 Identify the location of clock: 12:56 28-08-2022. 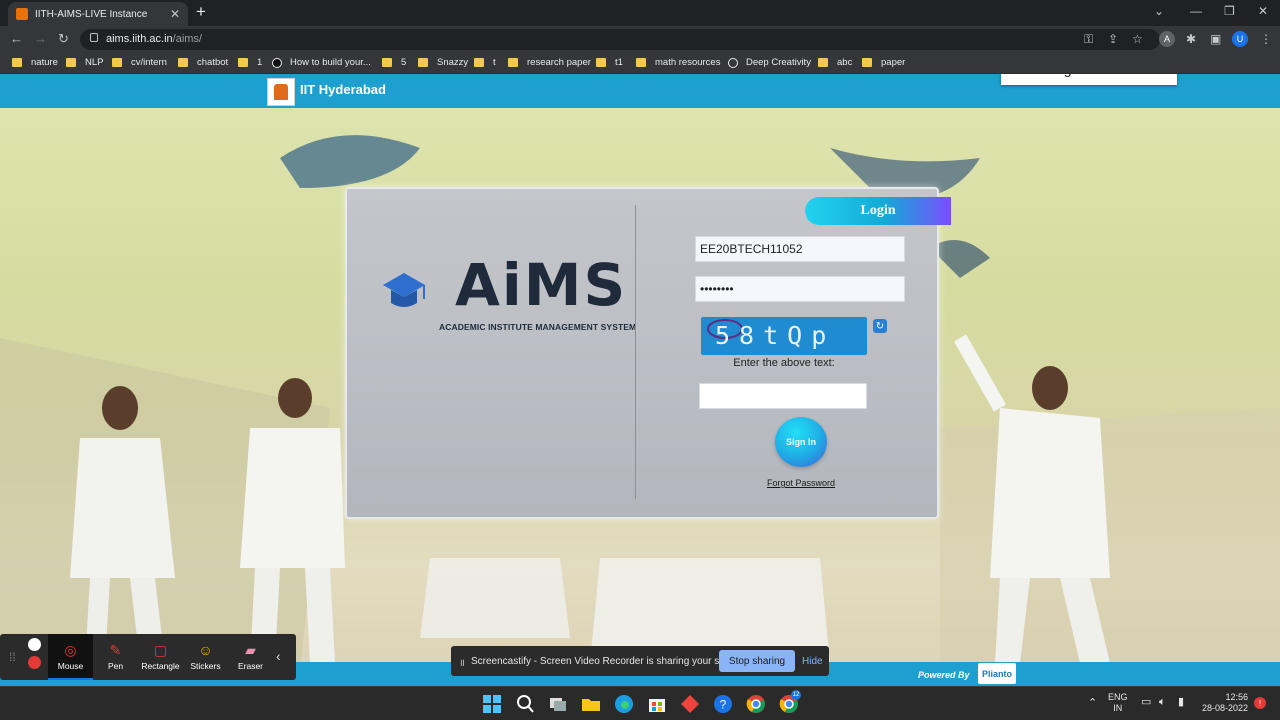
(1223, 703).